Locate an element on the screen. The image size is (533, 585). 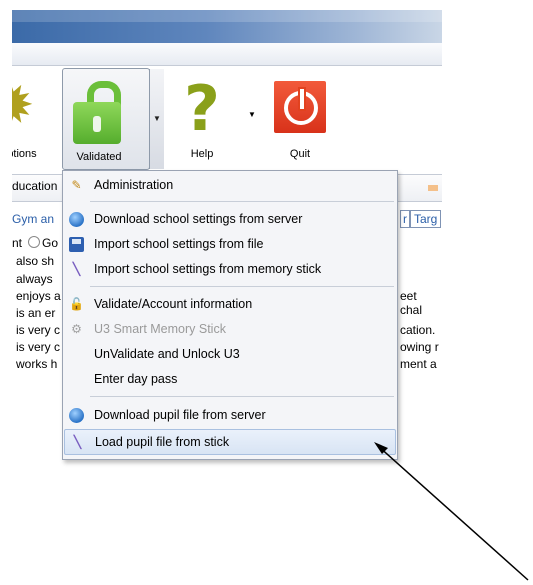
annotation-arrow-line is located at coordinates (453, 513).